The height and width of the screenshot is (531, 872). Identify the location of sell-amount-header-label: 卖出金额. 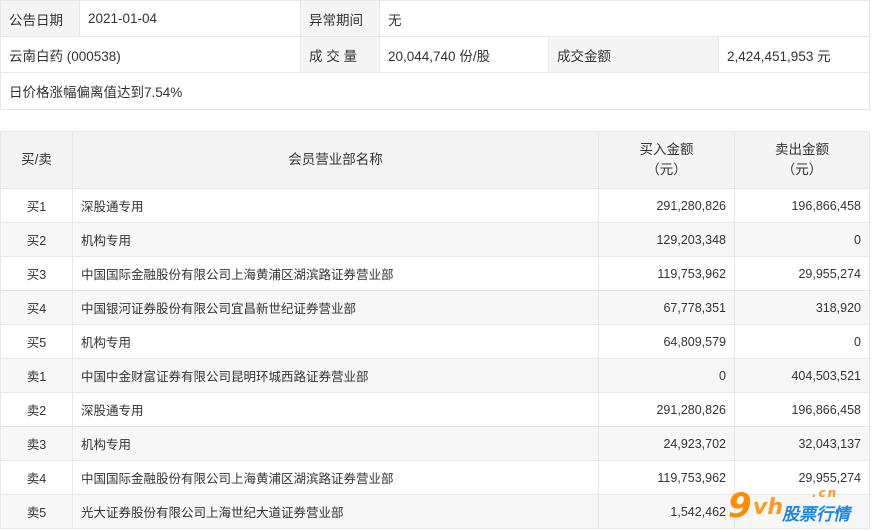
(802, 149).